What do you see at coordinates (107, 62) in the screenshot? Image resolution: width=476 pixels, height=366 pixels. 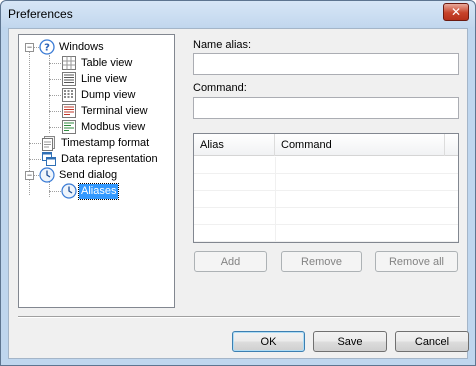 I see `tree-item-label: Table view` at bounding box center [107, 62].